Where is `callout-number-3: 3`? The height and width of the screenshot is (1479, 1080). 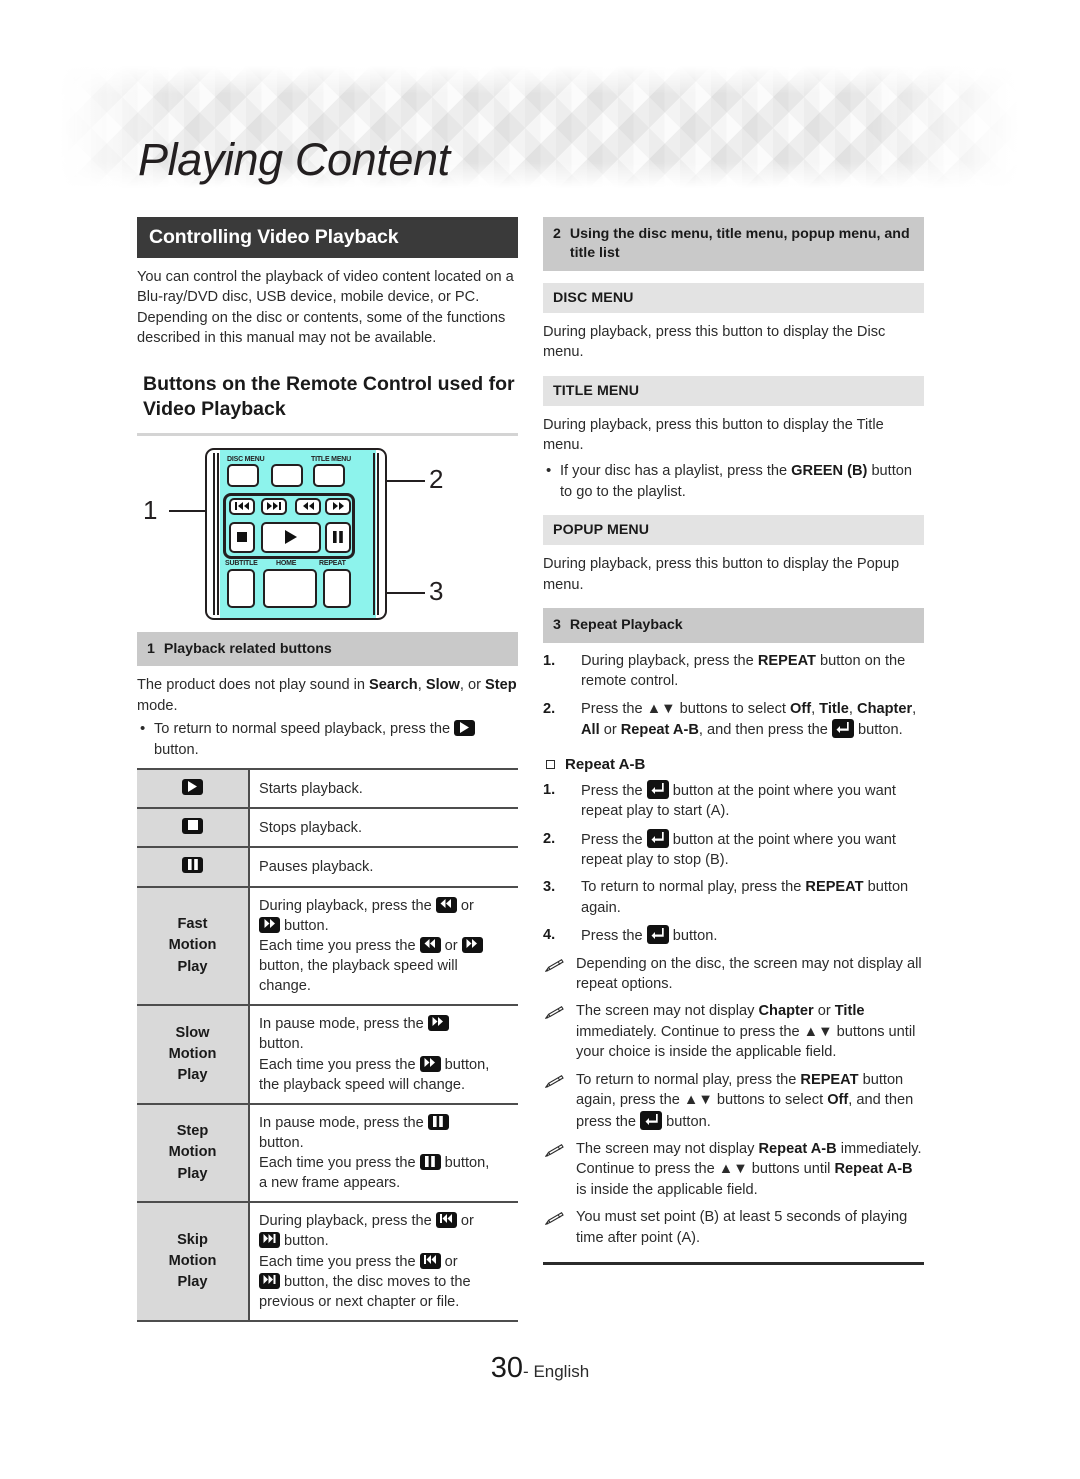
callout-number-3: 3 is located at coordinates (436, 590).